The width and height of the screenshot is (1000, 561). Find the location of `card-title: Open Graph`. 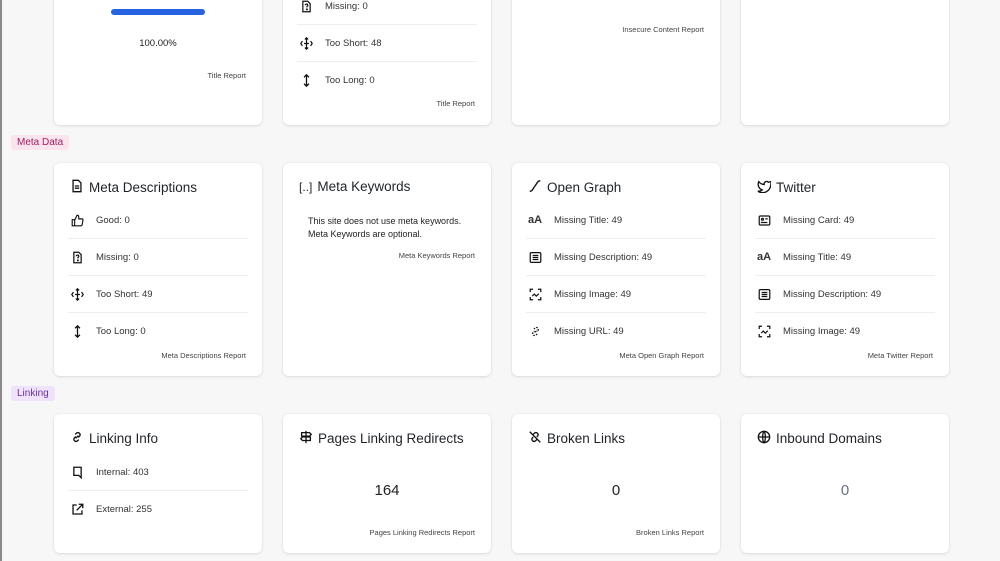

card-title: Open Graph is located at coordinates (574, 187).